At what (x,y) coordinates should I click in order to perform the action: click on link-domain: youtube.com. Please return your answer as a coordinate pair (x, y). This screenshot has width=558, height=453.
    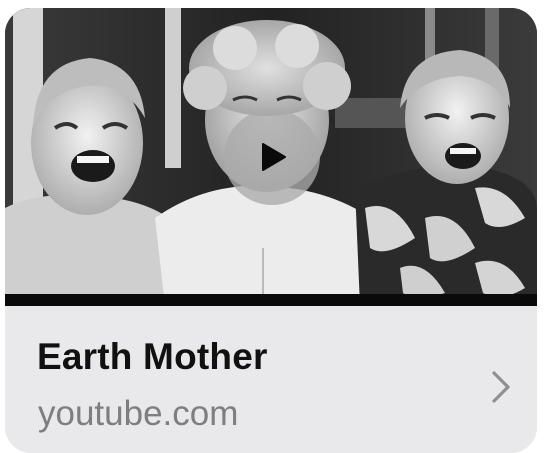
    Looking at the image, I should click on (138, 413).